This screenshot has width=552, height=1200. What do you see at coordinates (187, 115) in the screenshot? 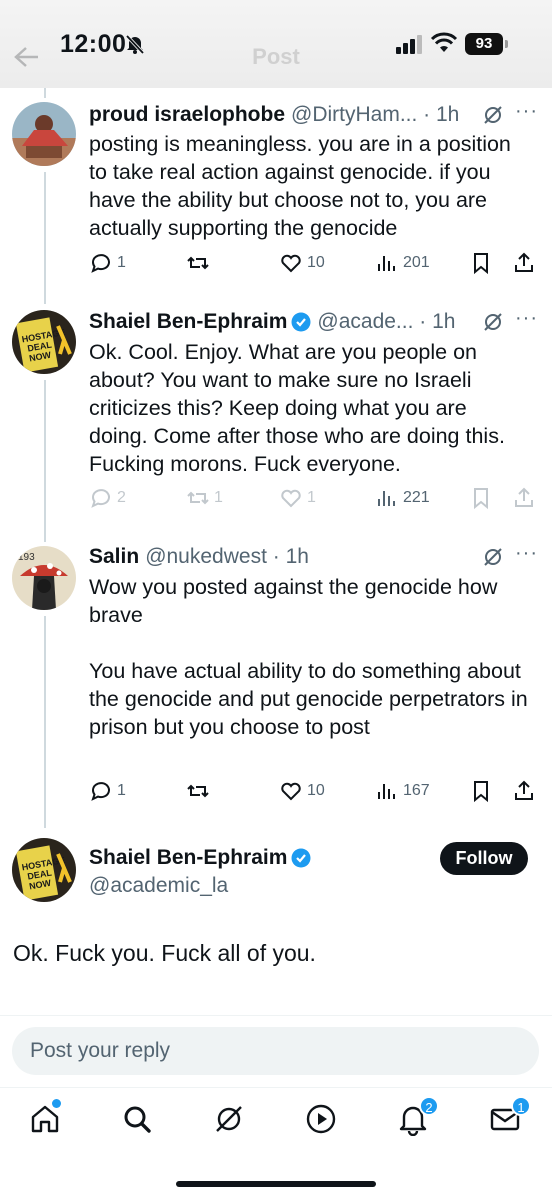
I see `author-name: proud israelophobe` at bounding box center [187, 115].